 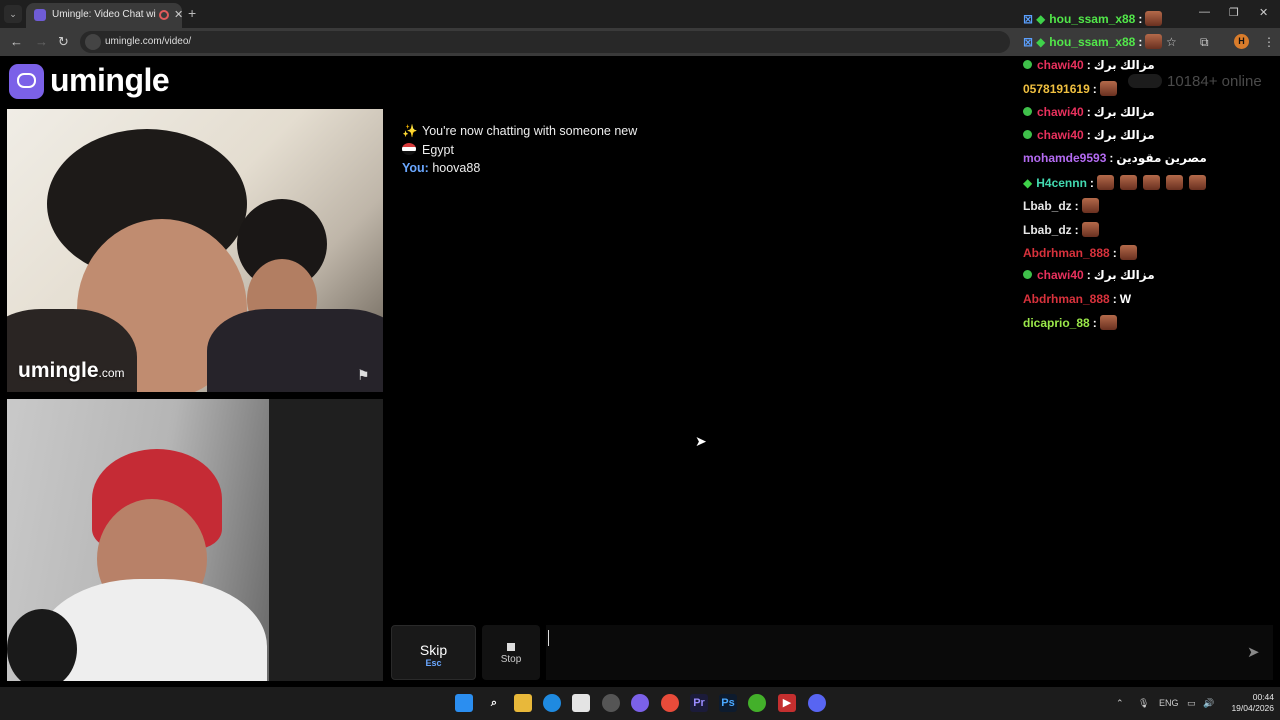 I want to click on live-comment: dicaprio_88:, so click(x=1073, y=325).